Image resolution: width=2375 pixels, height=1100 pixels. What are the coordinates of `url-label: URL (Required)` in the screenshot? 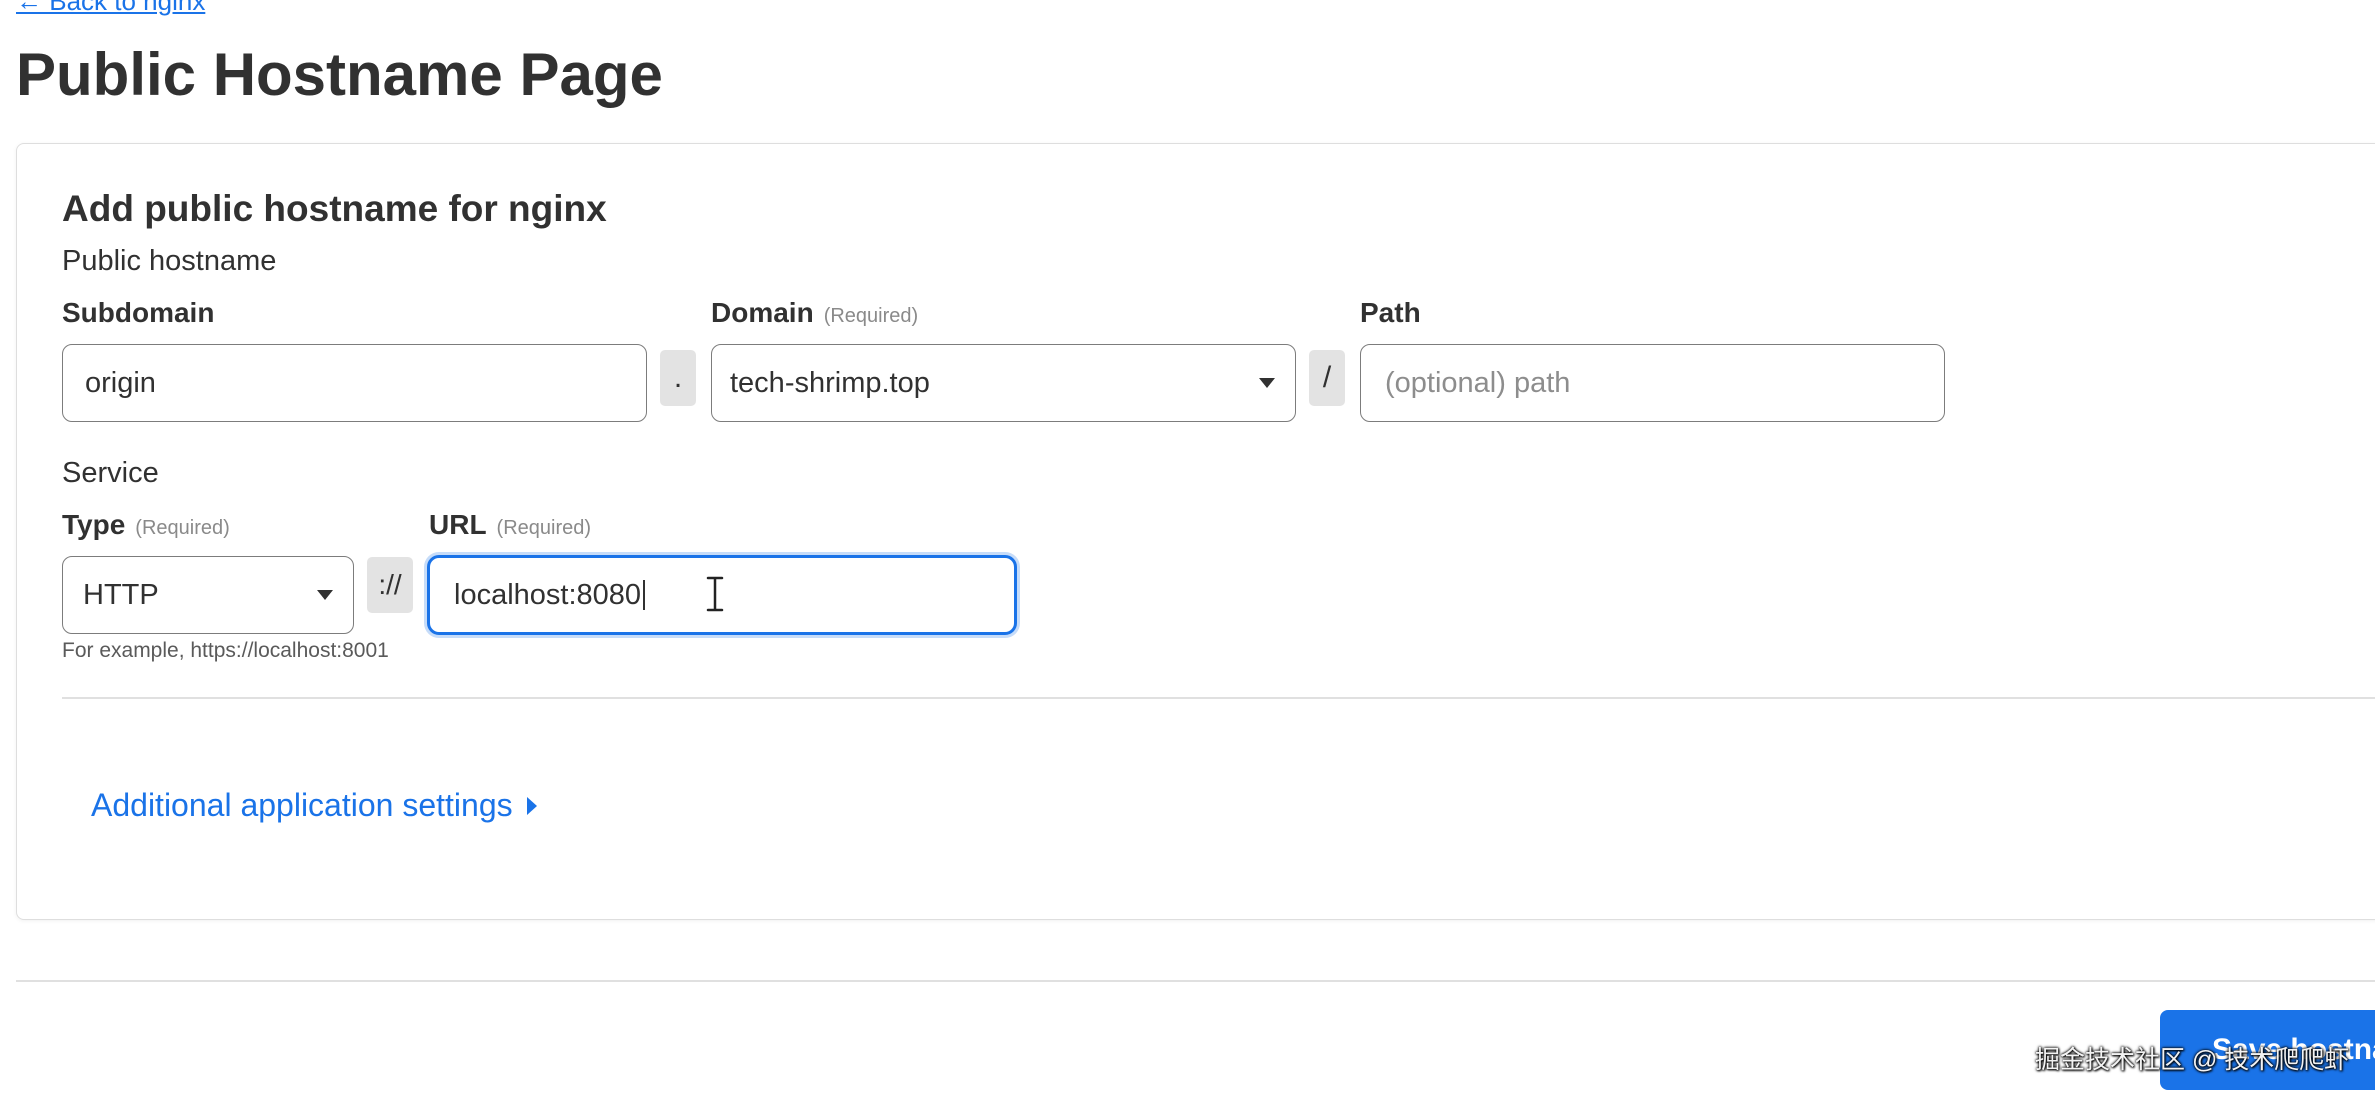 It's located at (510, 525).